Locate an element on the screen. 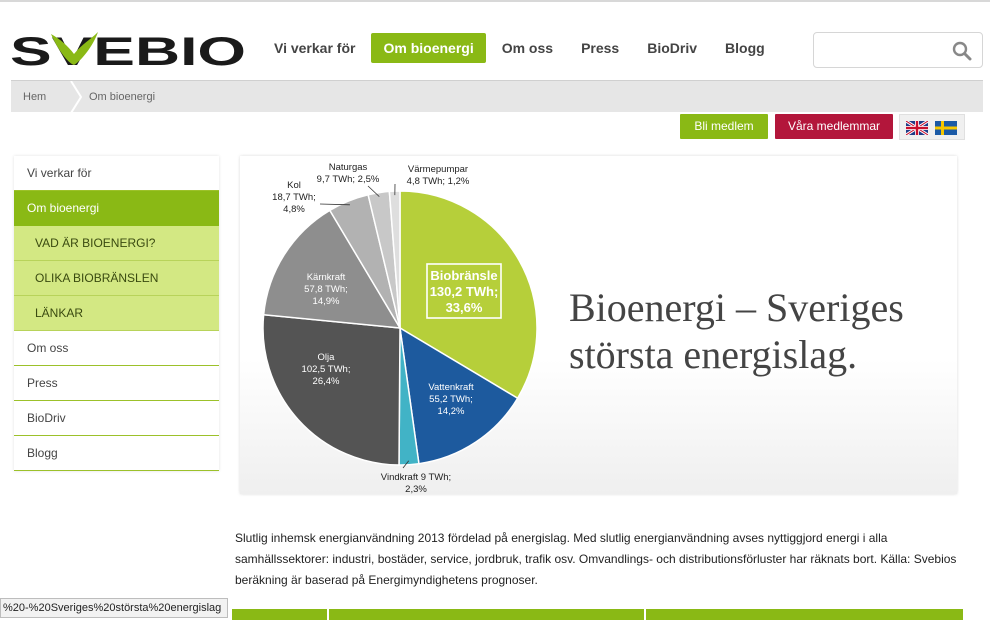  pie-label-vindkraft: Vindkraft 9 TWh; 2,3% is located at coordinates (416, 483).